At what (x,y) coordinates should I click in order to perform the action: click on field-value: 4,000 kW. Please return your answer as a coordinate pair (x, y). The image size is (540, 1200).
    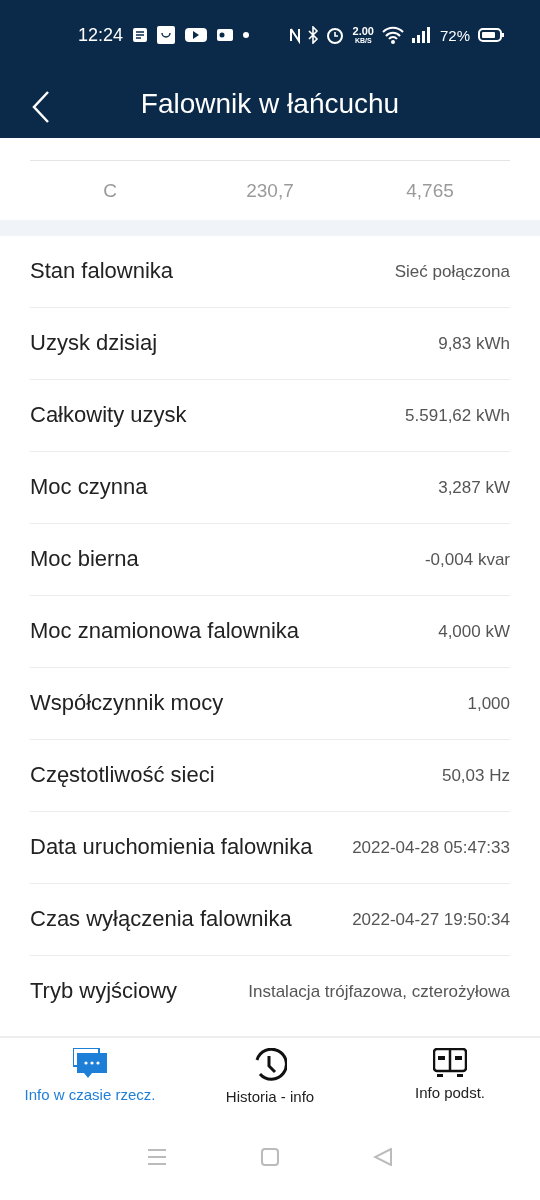
    Looking at the image, I should click on (474, 631).